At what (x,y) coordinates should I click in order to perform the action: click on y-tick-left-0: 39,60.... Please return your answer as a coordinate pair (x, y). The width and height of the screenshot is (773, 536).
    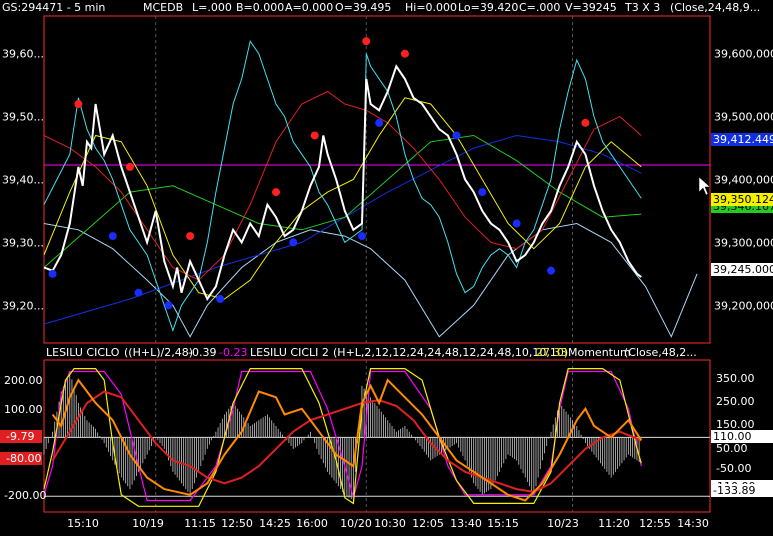
    Looking at the image, I should click on (23, 54).